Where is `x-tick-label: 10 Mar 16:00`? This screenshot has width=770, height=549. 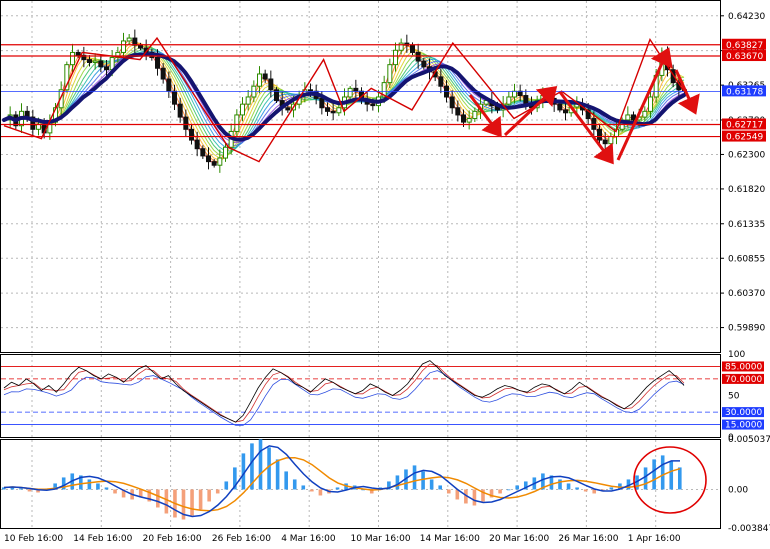
x-tick-label: 10 Mar 16:00 is located at coordinates (381, 539).